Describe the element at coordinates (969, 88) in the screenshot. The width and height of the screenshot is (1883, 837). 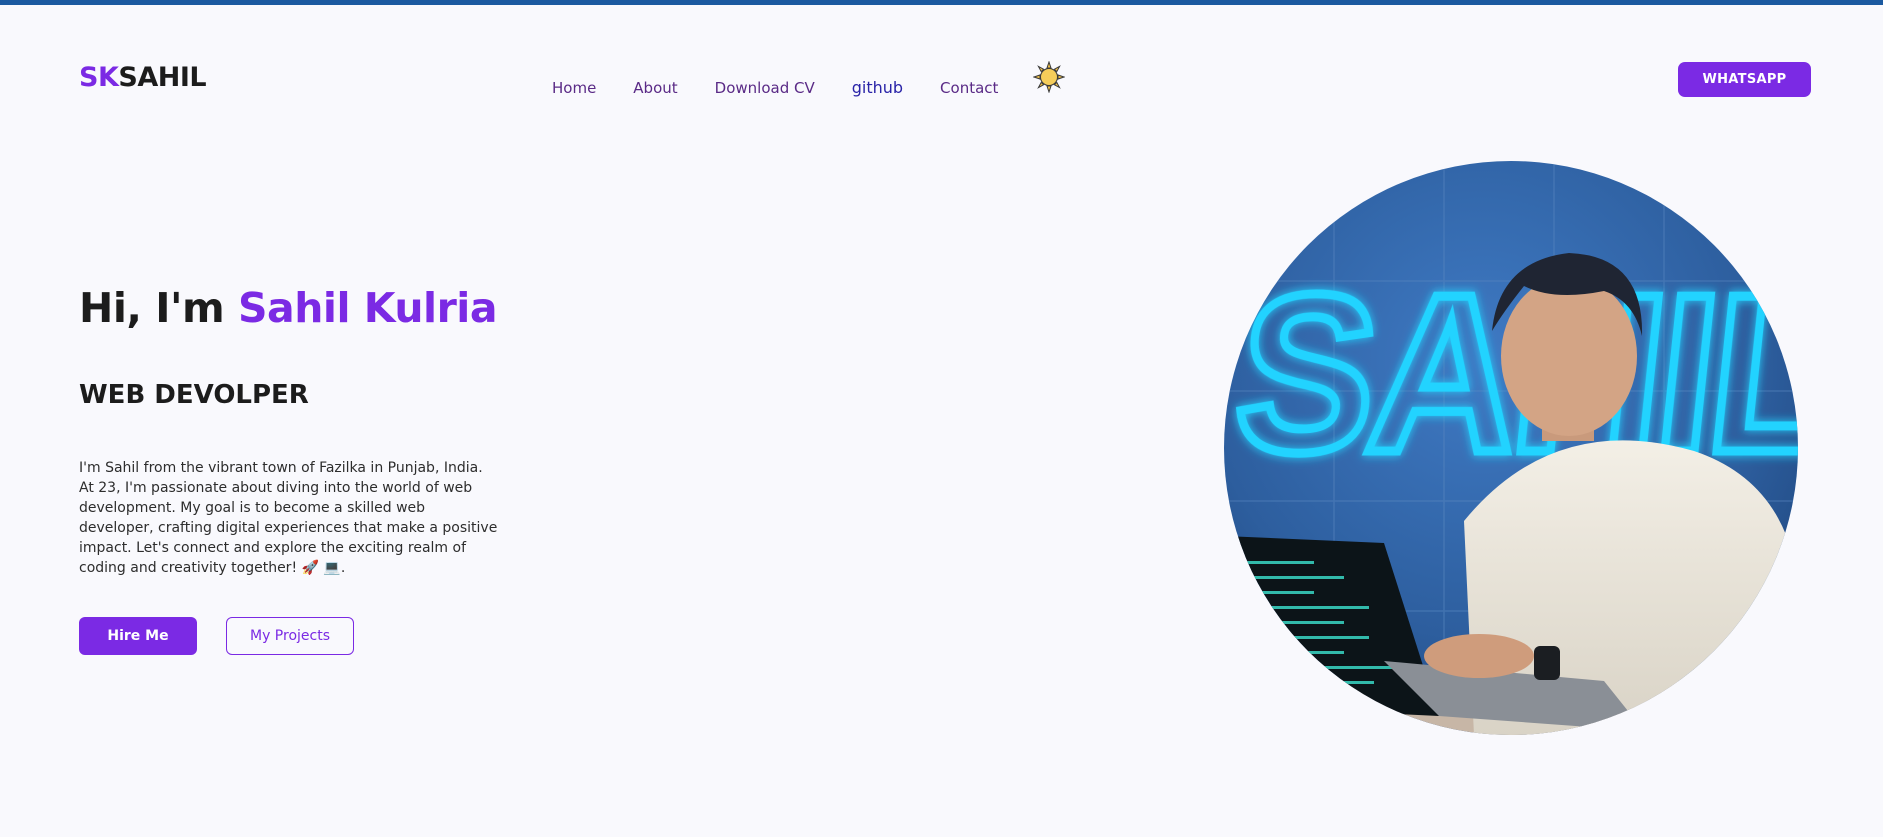
I see `nav-contact-link: Contact` at that location.